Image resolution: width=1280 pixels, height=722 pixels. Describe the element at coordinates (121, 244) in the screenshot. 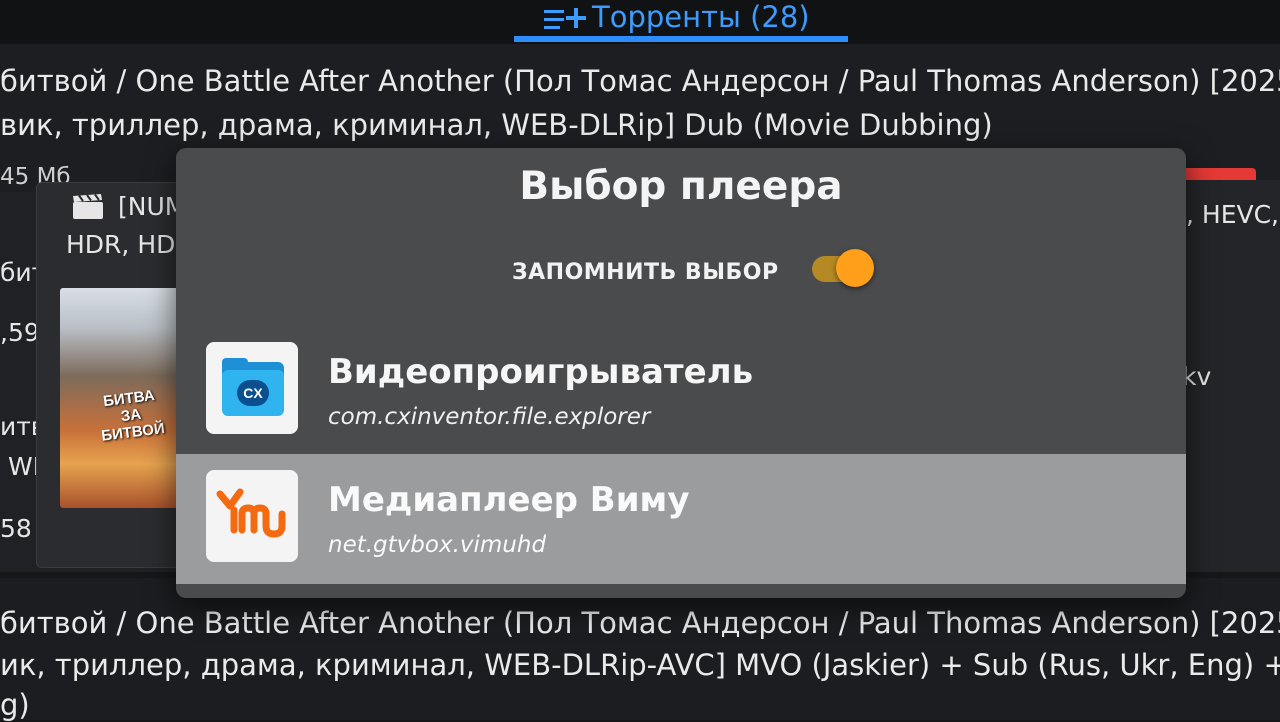

I see `torrent-card-subtitle: HDR, HD` at that location.